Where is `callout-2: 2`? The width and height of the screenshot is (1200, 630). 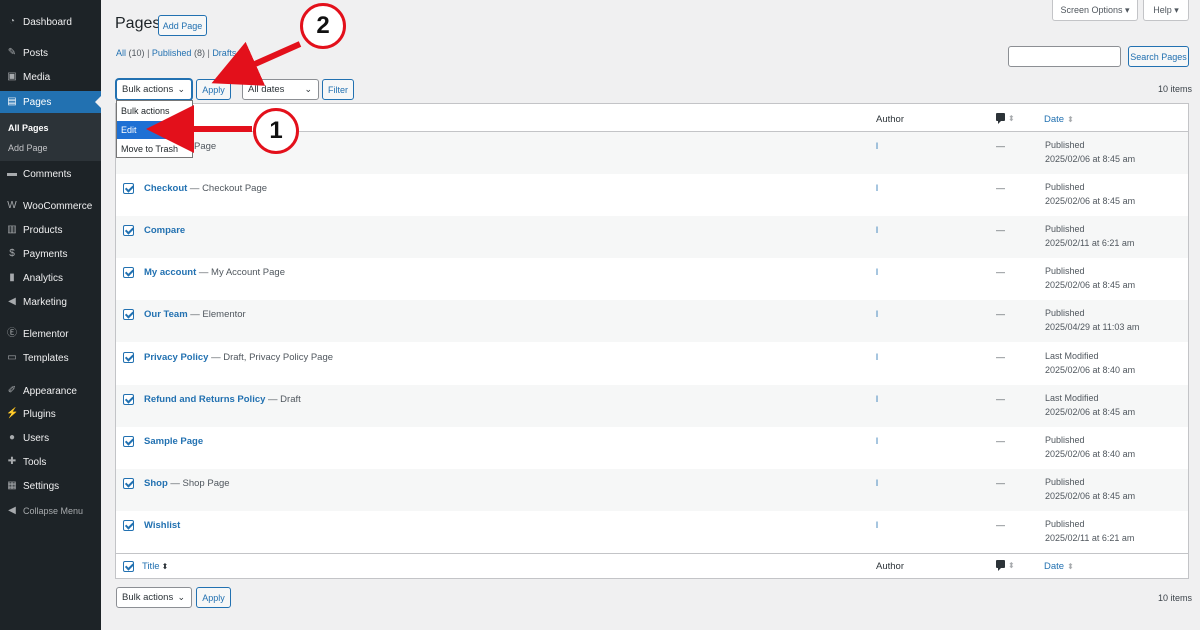 callout-2: 2 is located at coordinates (323, 26).